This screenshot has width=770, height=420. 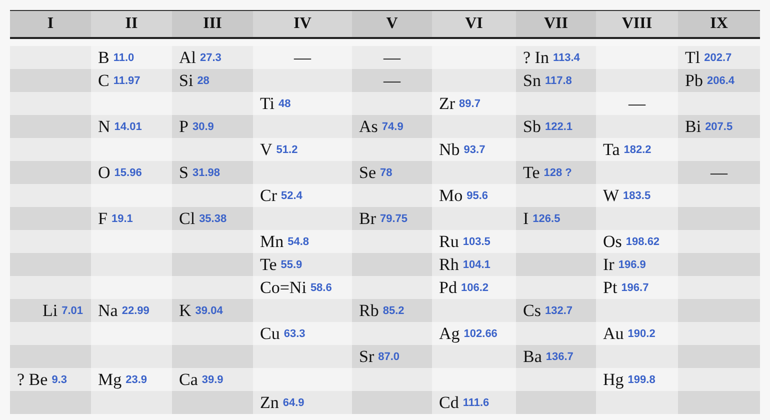 I want to click on atomic-weight: 55.9, so click(x=291, y=264).